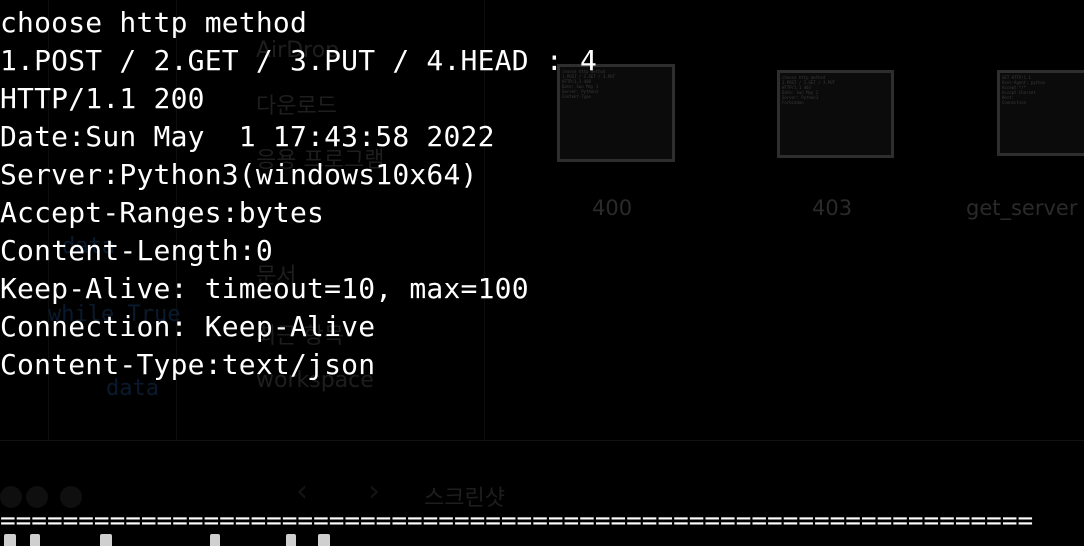 The height and width of the screenshot is (546, 1084). What do you see at coordinates (239, 174) in the screenshot?
I see `terminal-line: Server:Python3(windows10x64)` at bounding box center [239, 174].